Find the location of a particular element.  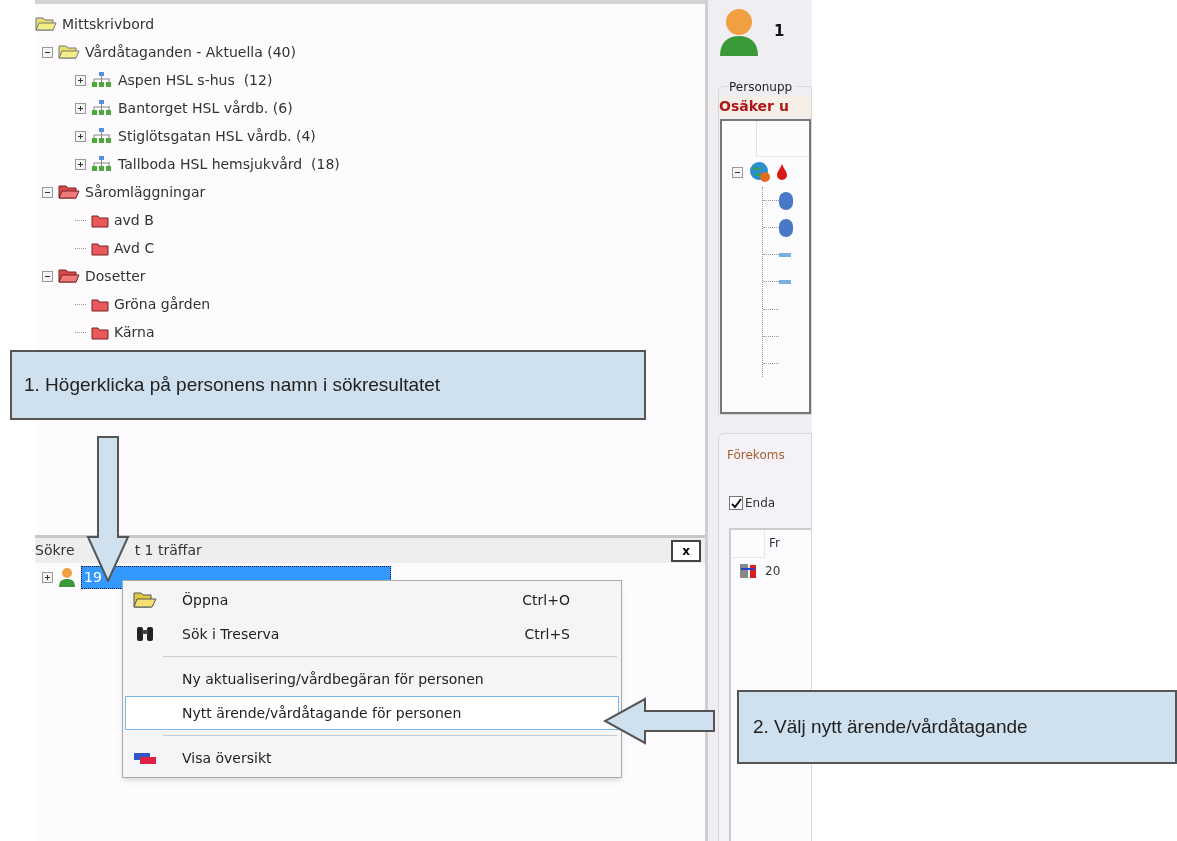

drop-icon is located at coordinates (782, 172).